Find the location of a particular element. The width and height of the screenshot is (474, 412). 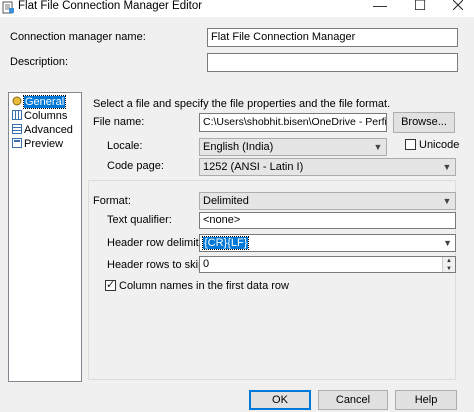

close-button is located at coordinates (456, 8).